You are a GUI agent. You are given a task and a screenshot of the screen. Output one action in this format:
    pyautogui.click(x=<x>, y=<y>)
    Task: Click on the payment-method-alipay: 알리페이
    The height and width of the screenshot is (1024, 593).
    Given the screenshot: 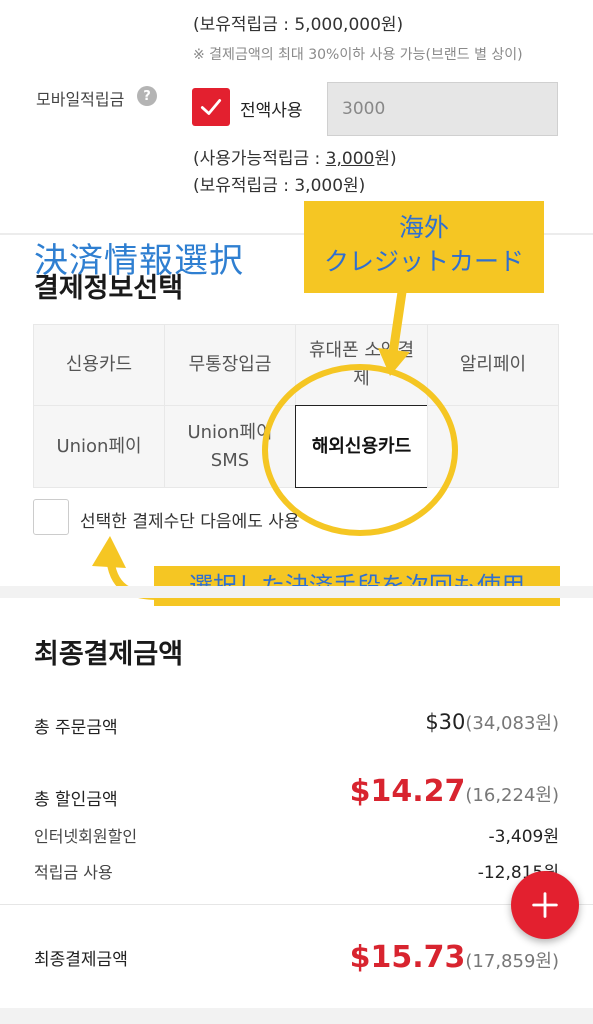 What is the action you would take?
    pyautogui.click(x=493, y=365)
    